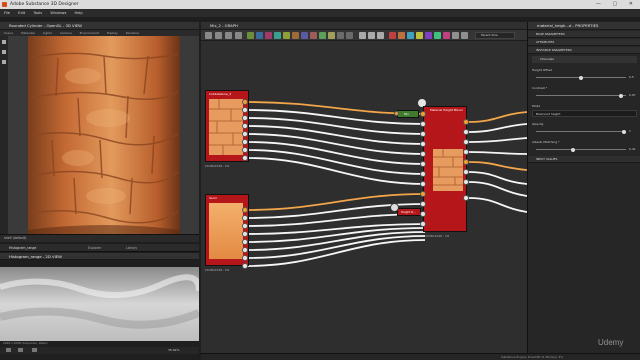  I want to click on param-mode-value: Balanced height, so click(548, 114).